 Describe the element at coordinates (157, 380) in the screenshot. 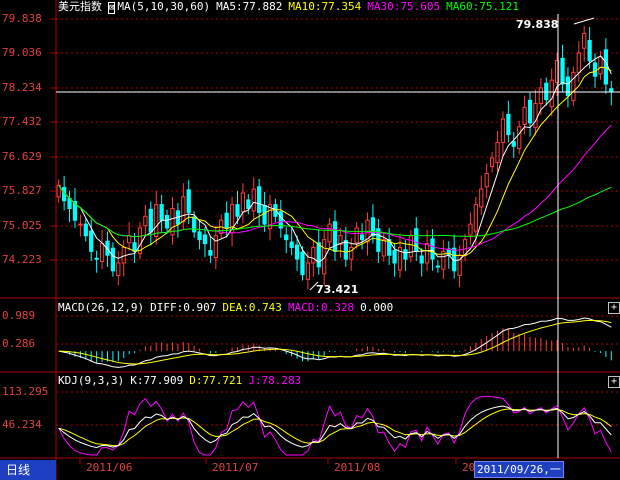

I see `kdj-k: K:77.909` at that location.